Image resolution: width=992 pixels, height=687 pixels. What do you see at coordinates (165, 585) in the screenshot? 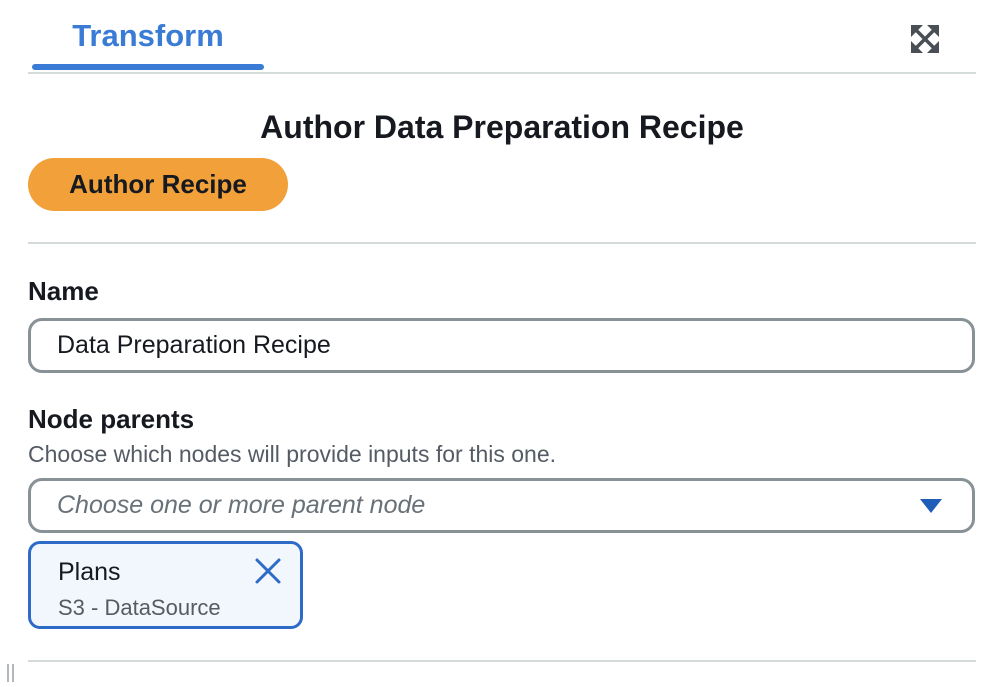
I see `selected-parent-token: Plans S3 - DataSource` at bounding box center [165, 585].